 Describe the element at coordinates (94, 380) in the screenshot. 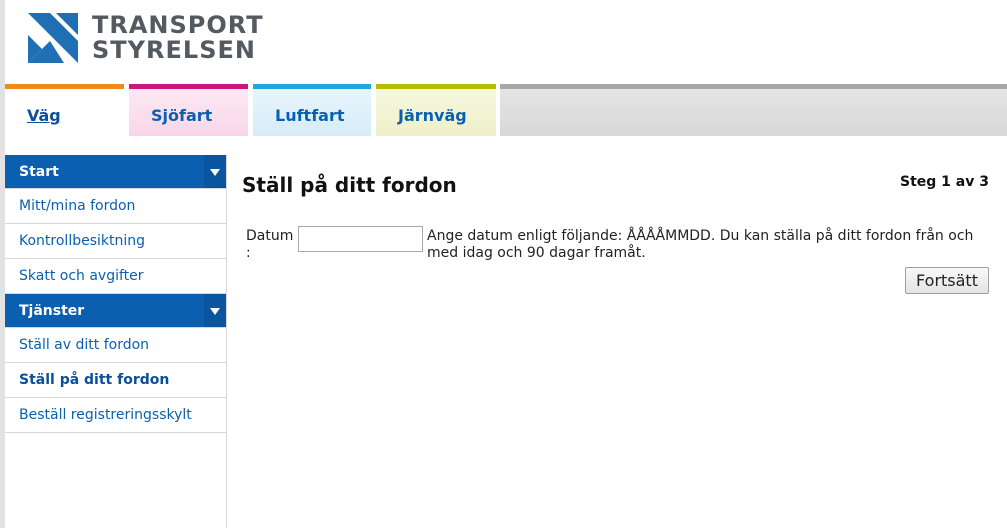

I see `sidebar-item-label: Ställ på ditt fordon` at that location.